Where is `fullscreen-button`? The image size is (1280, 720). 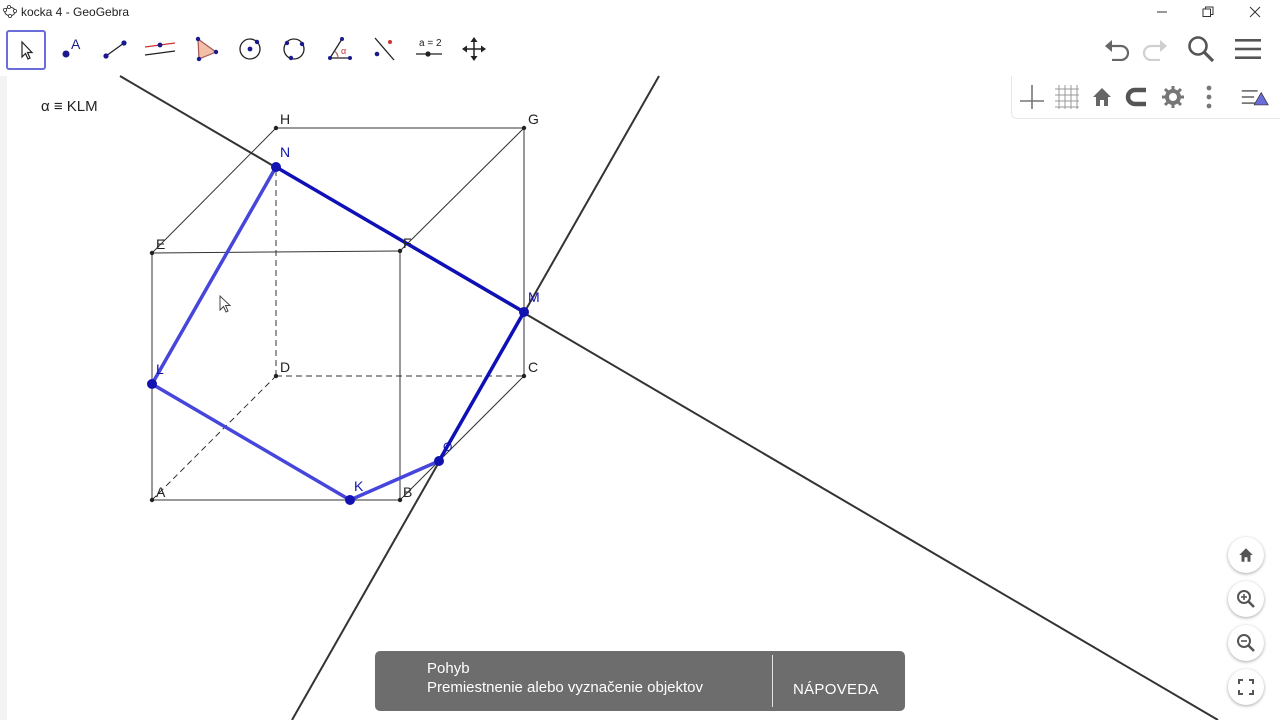 fullscreen-button is located at coordinates (1246, 687).